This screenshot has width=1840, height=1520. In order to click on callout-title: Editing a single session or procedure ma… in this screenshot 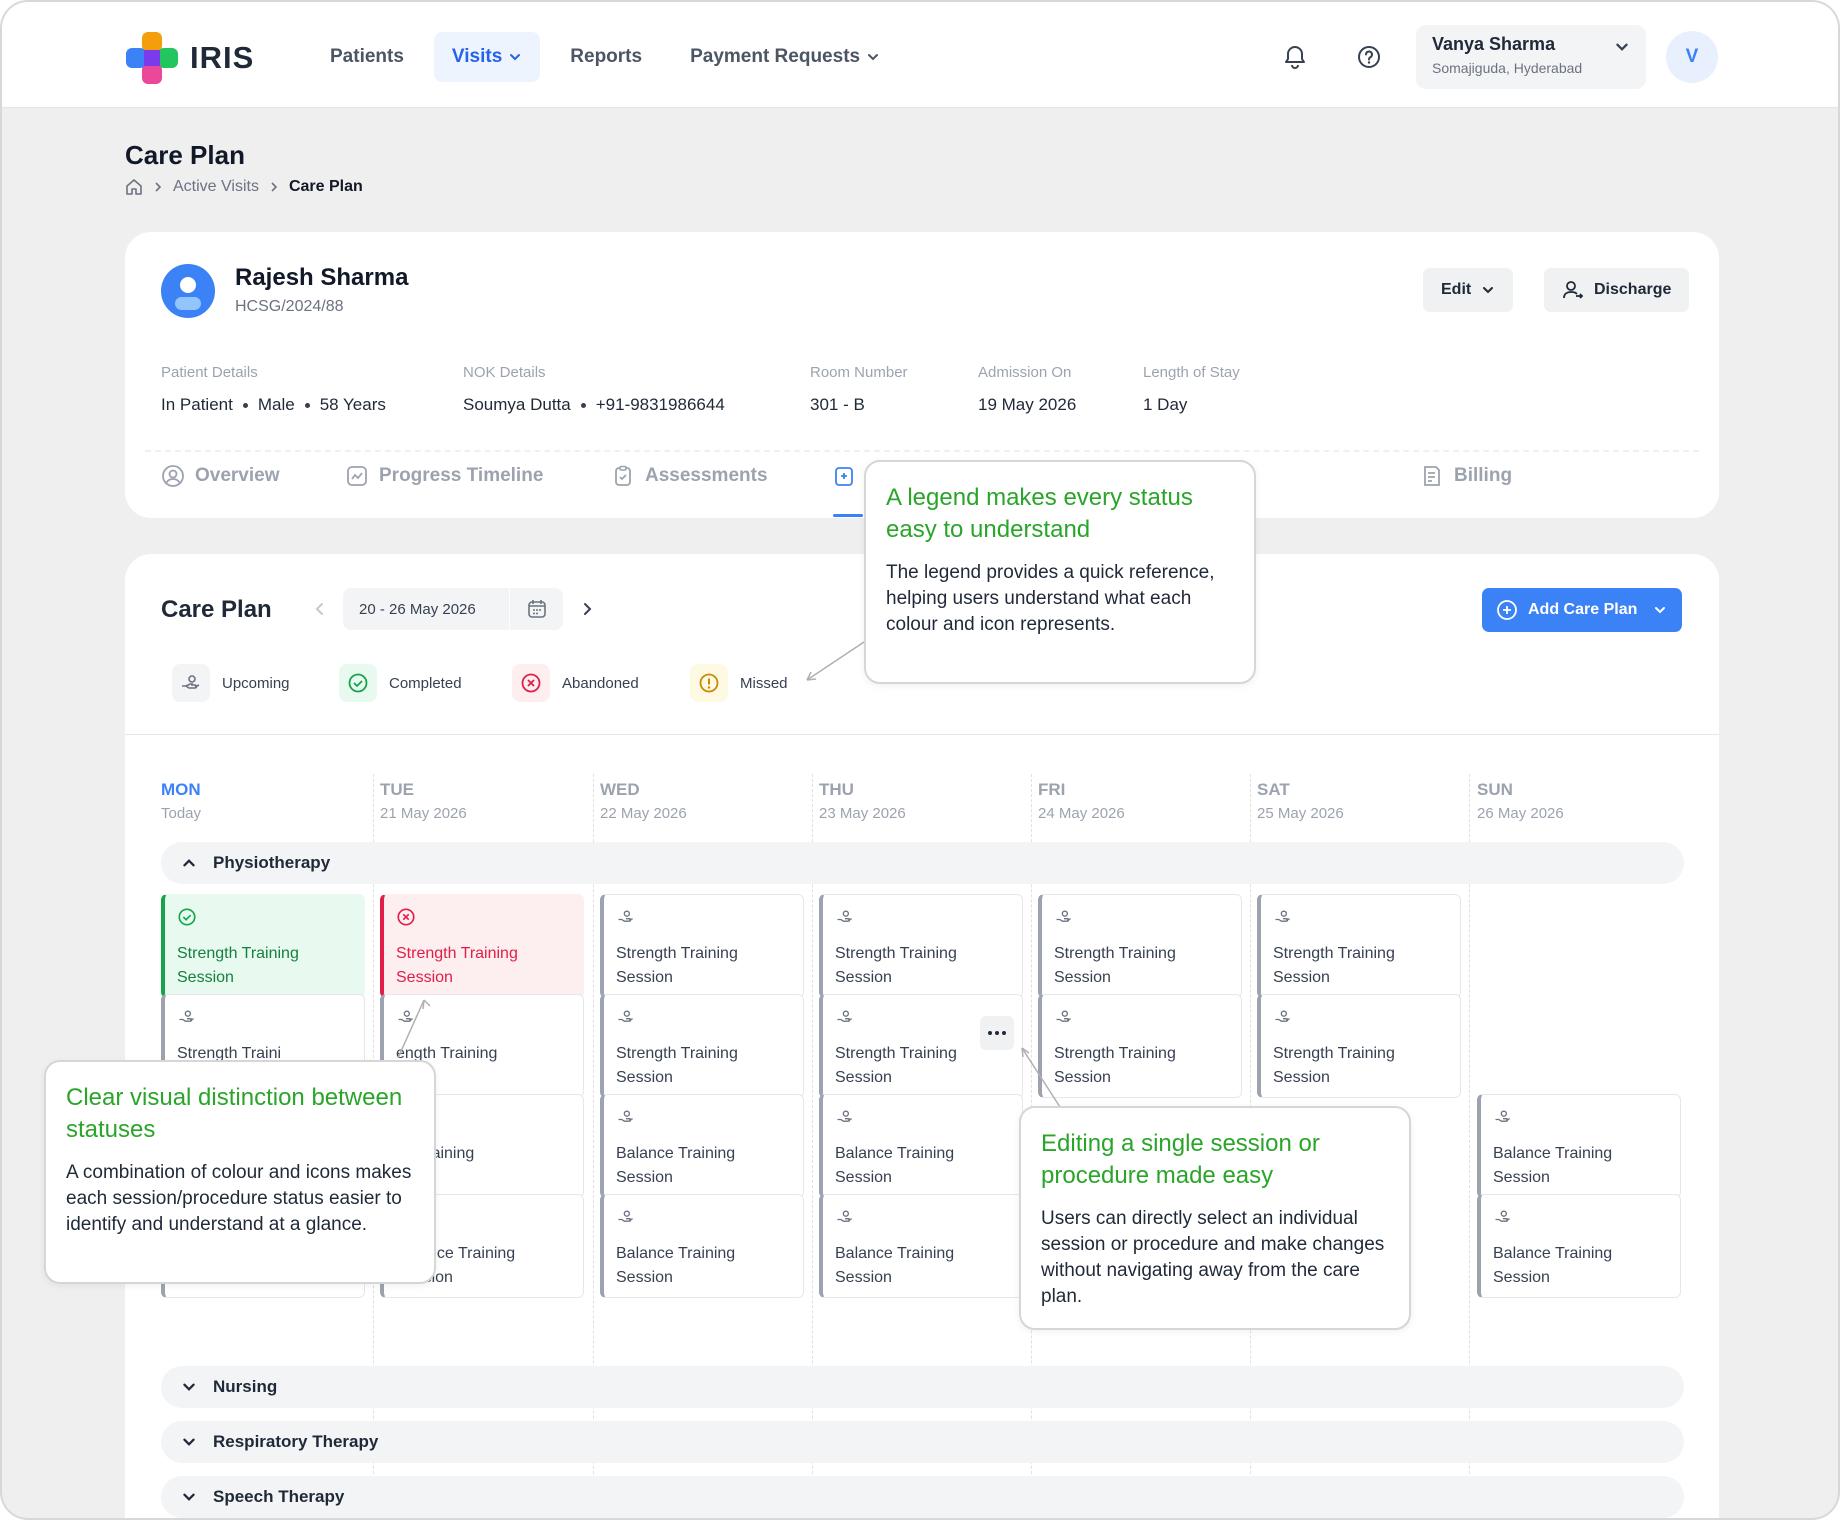, I will do `click(1180, 1159)`.